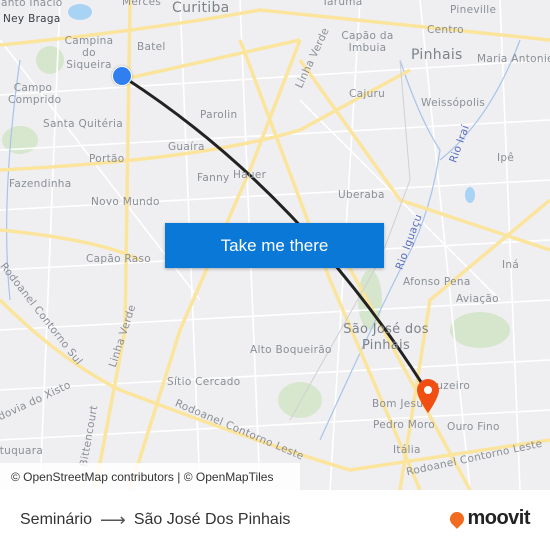 This screenshot has width=550, height=550. Describe the element at coordinates (407, 450) in the screenshot. I see `map-label: Itália` at that location.